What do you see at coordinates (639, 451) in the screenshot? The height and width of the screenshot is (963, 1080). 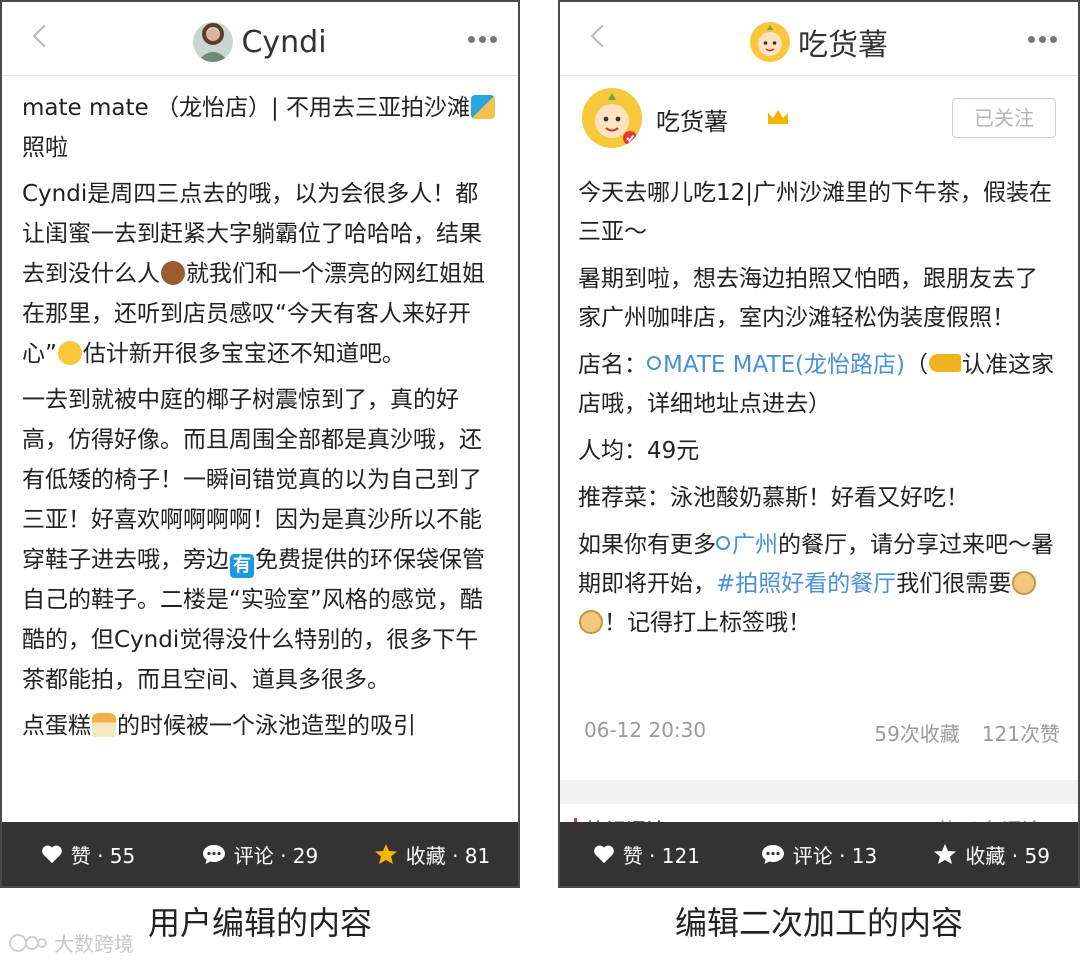 I see `price-line: 人均：49元` at bounding box center [639, 451].